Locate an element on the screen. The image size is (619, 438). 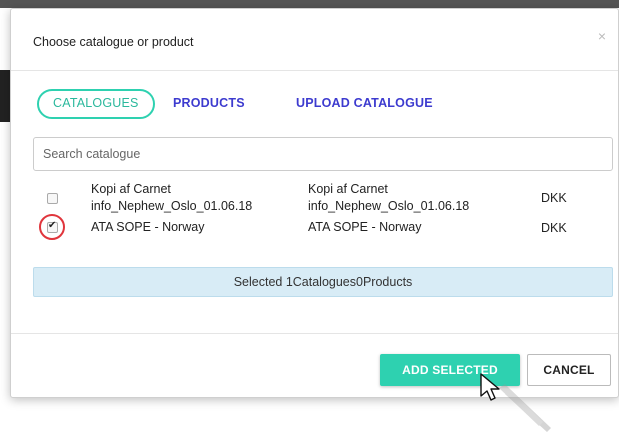
mouse-pointer-icon is located at coordinates (515, 402).